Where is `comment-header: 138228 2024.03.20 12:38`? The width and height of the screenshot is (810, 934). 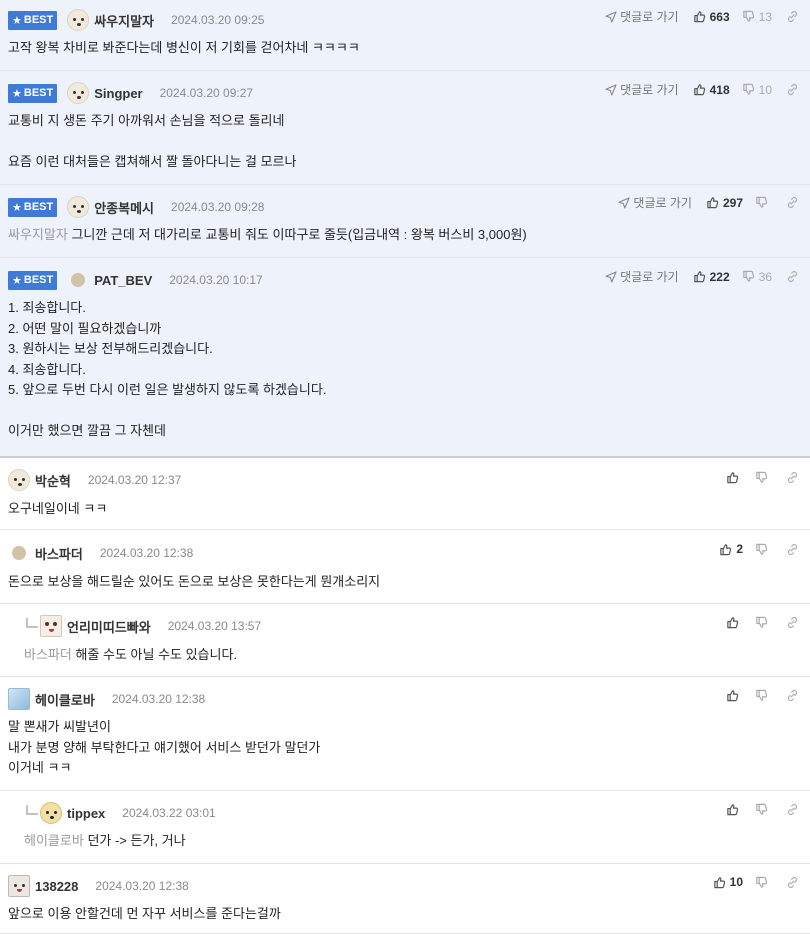
comment-header: 138228 2024.03.20 12:38 is located at coordinates (405, 886).